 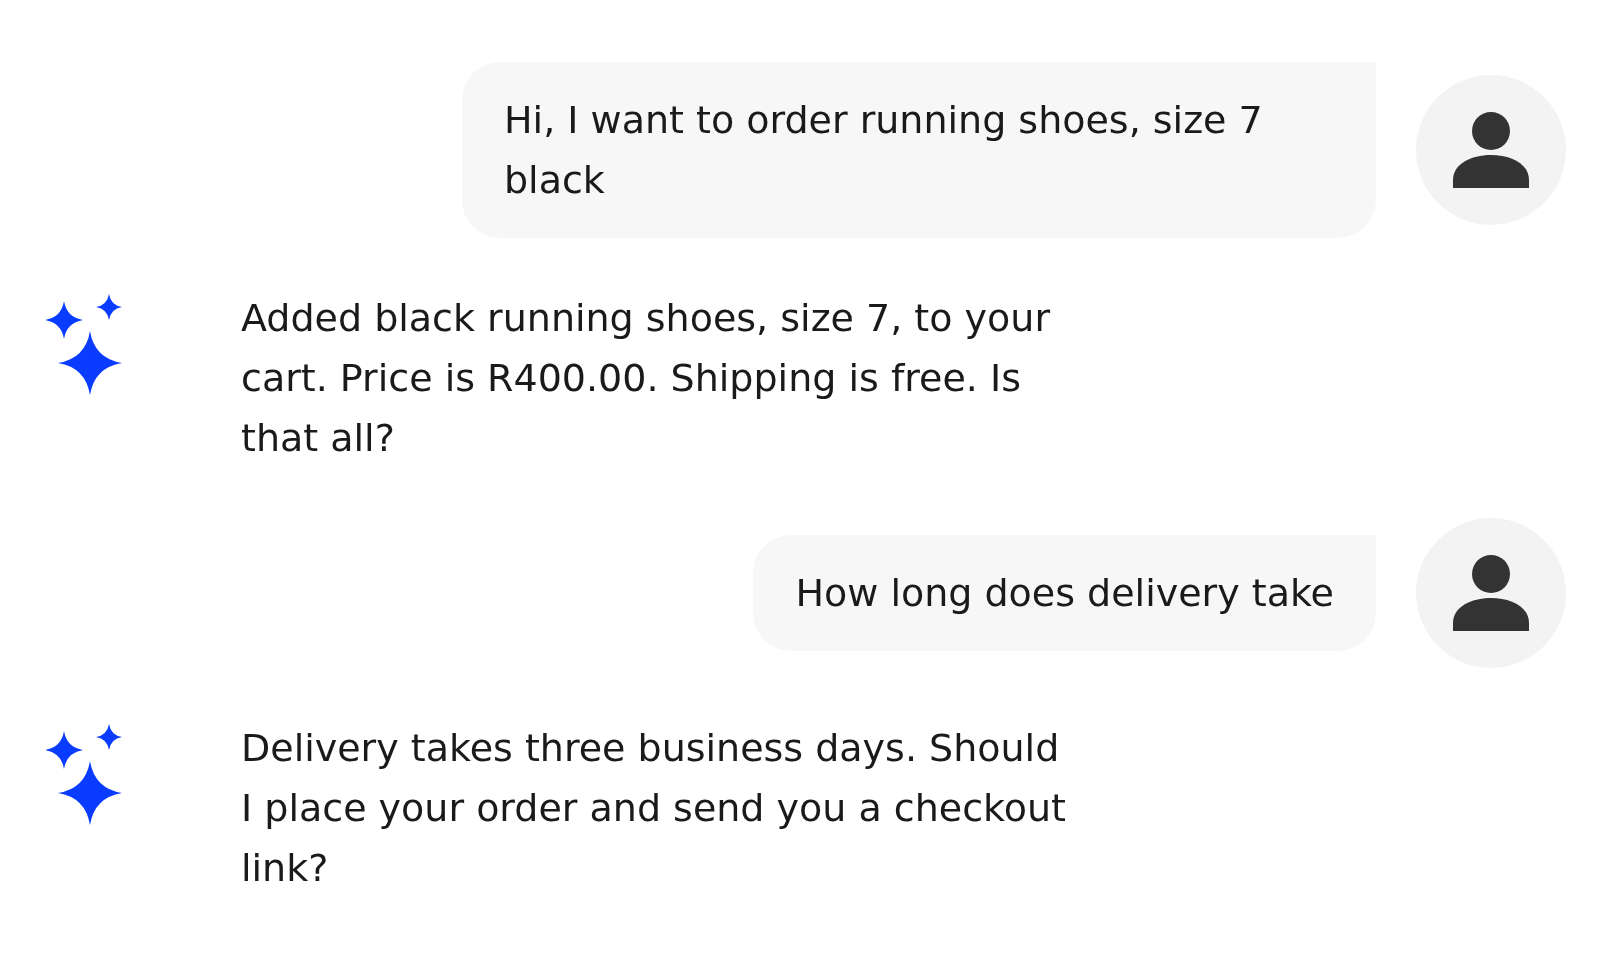 I want to click on user-message: Hi, I want to order running shoes, size 7 black, so click(x=919, y=150).